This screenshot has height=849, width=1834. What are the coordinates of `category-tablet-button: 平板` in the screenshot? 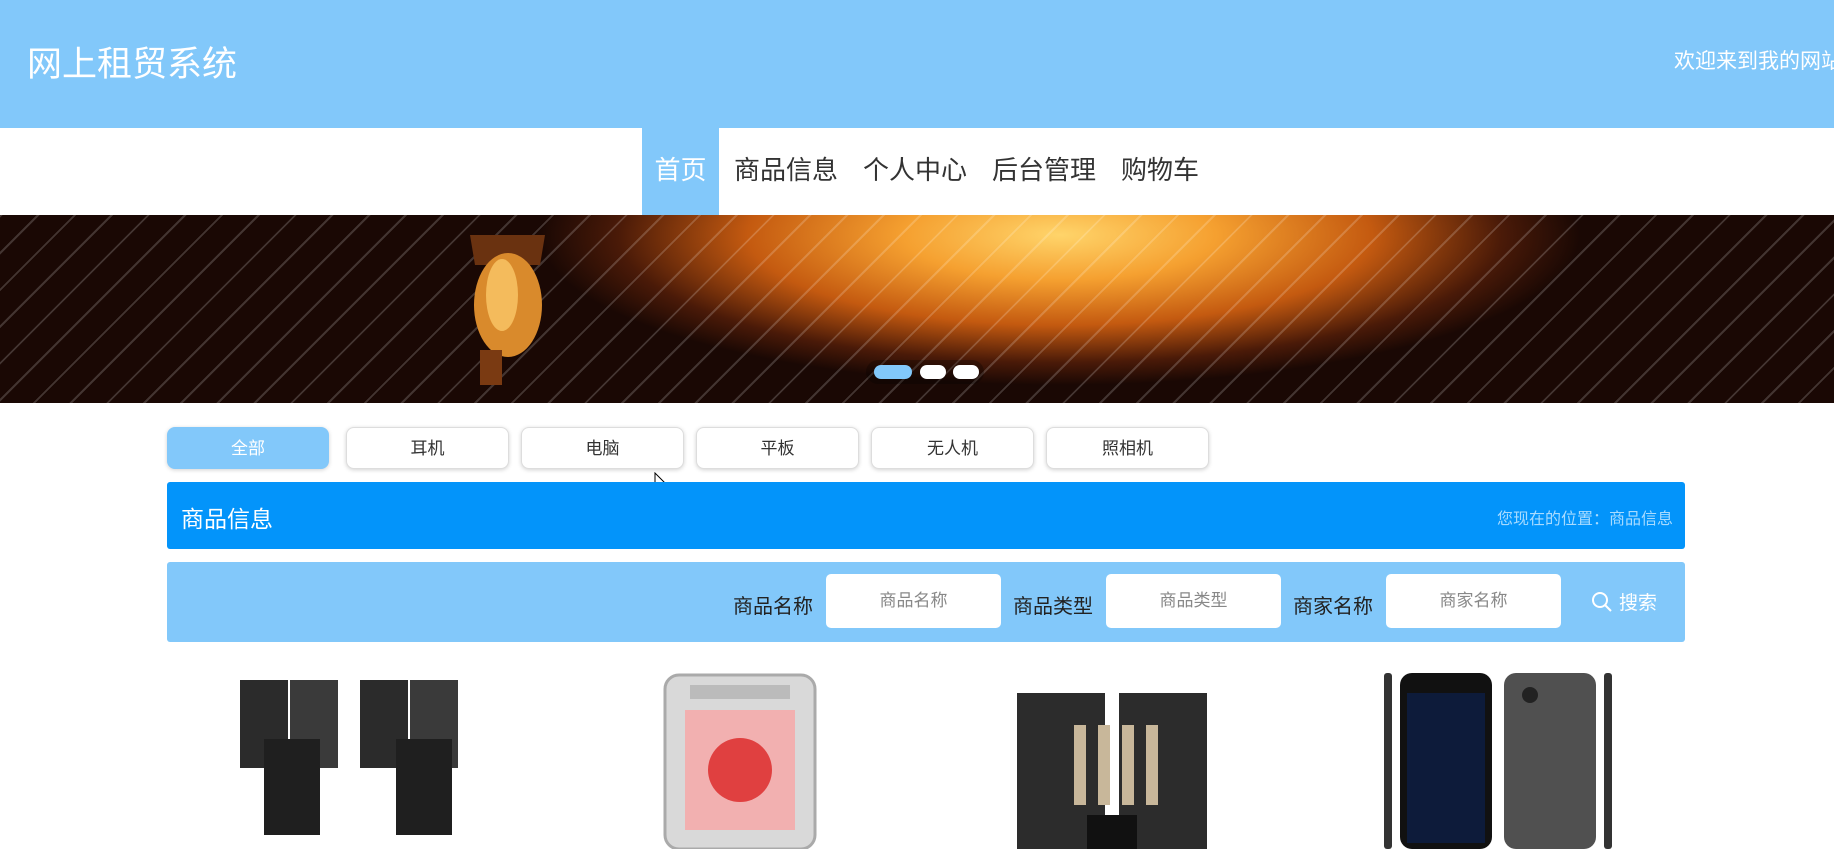 It's located at (777, 448).